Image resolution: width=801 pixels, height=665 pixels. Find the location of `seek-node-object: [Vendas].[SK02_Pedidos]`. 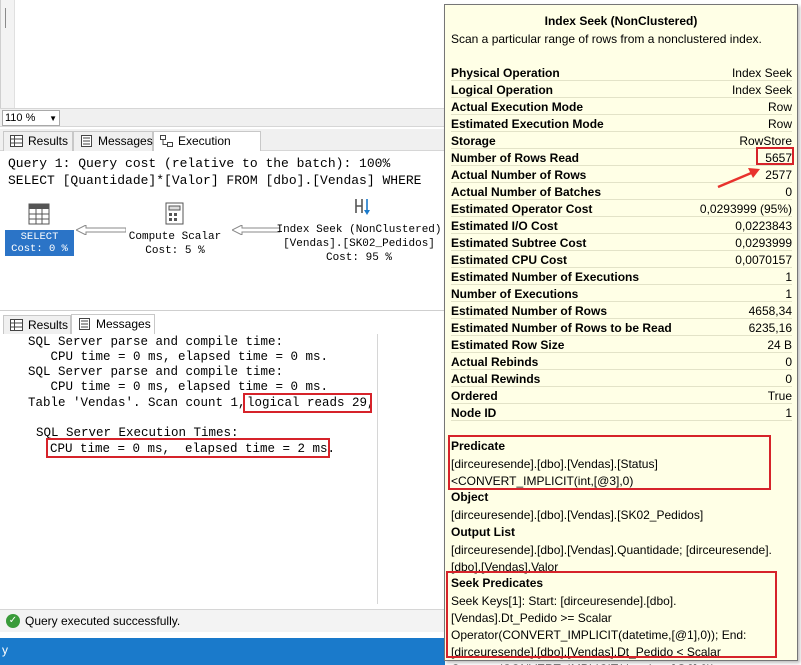

seek-node-object: [Vendas].[SK02_Pedidos] is located at coordinates (359, 244).